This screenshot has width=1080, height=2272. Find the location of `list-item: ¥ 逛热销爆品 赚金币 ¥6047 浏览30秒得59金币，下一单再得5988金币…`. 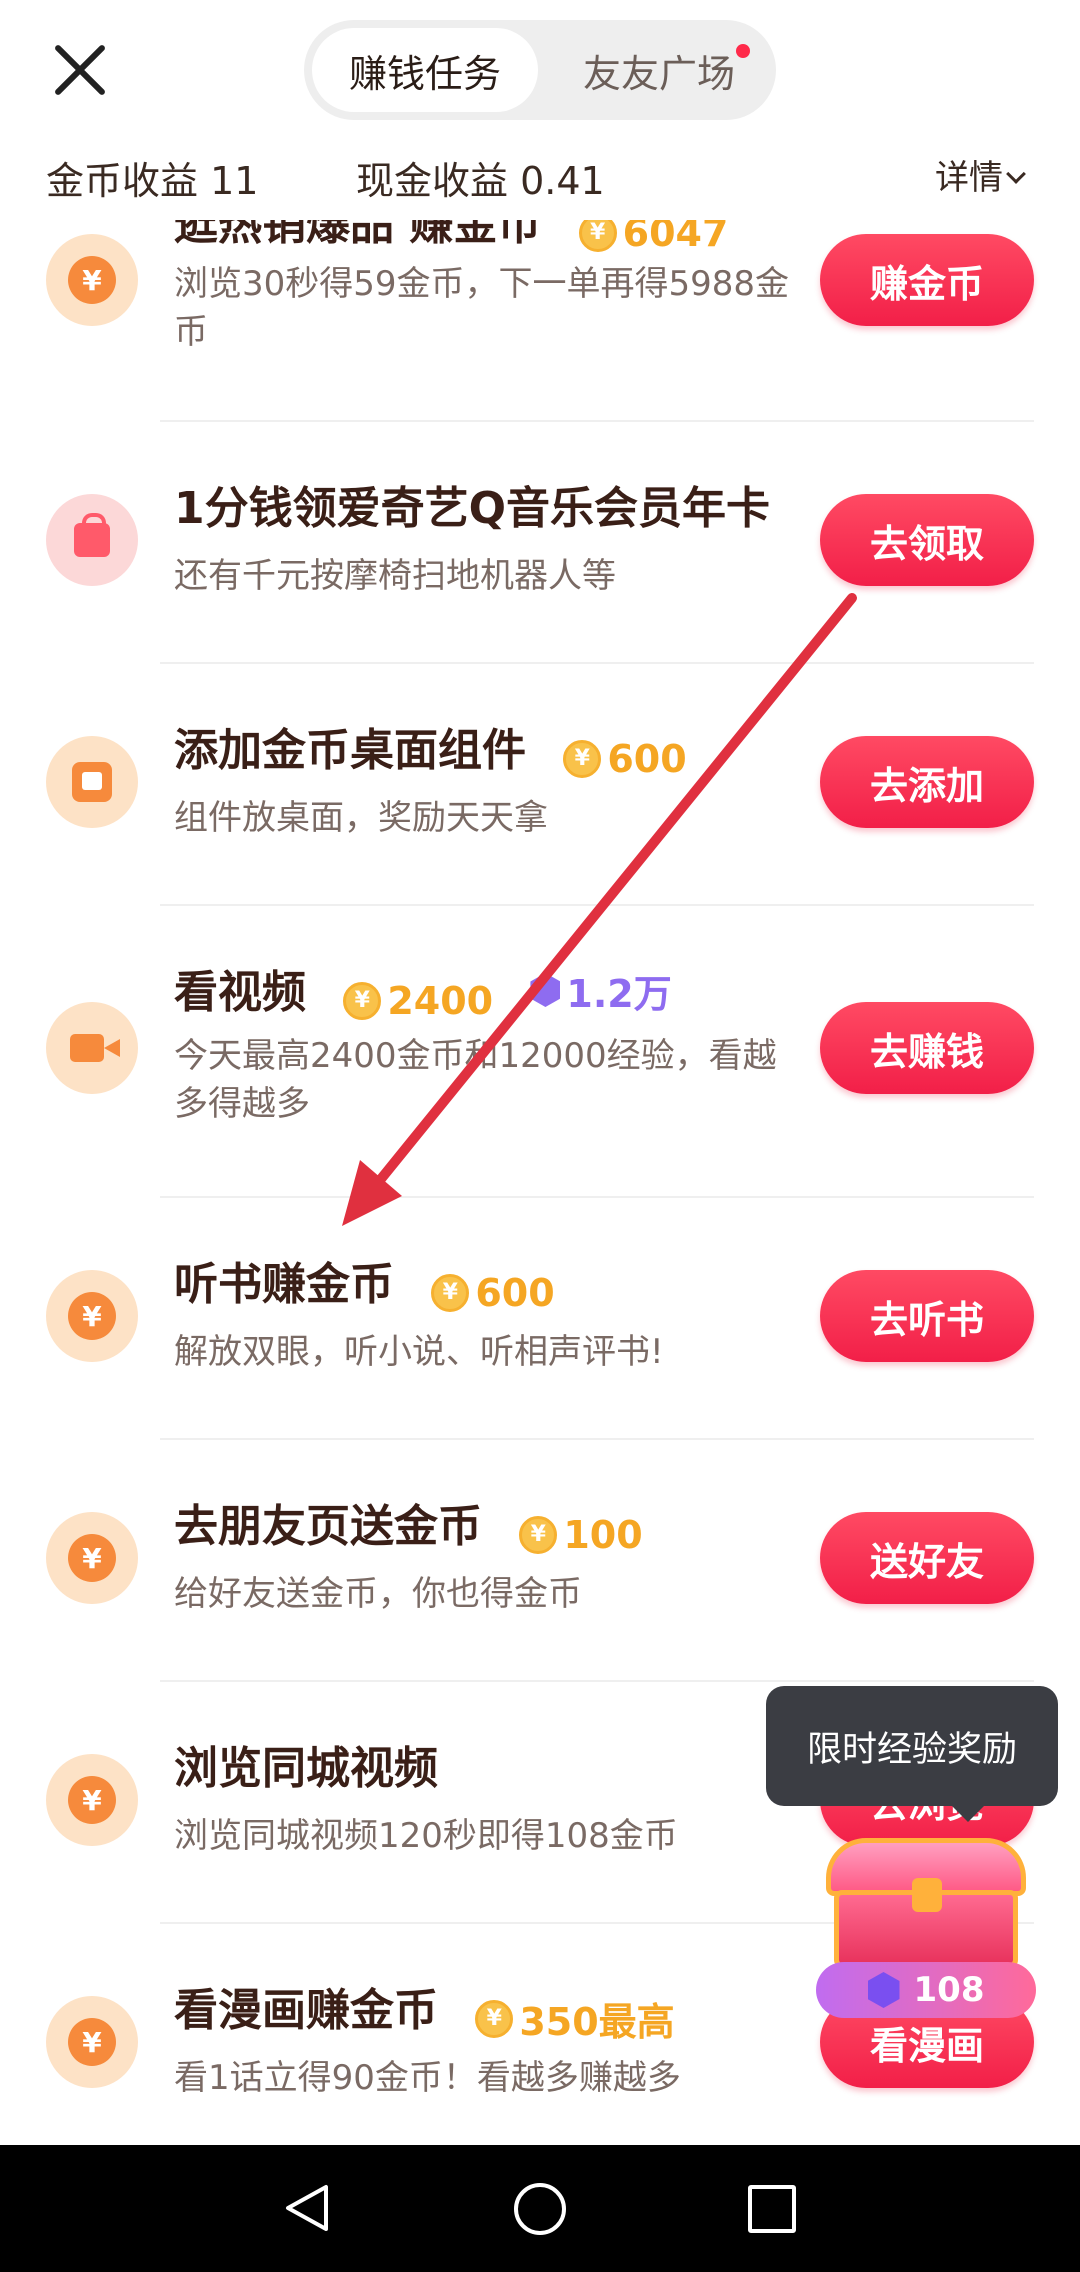

list-item: ¥ 逛热销爆品 赚金币 ¥6047 浏览30秒得59金币，下一单再得5988金币… is located at coordinates (540, 325).